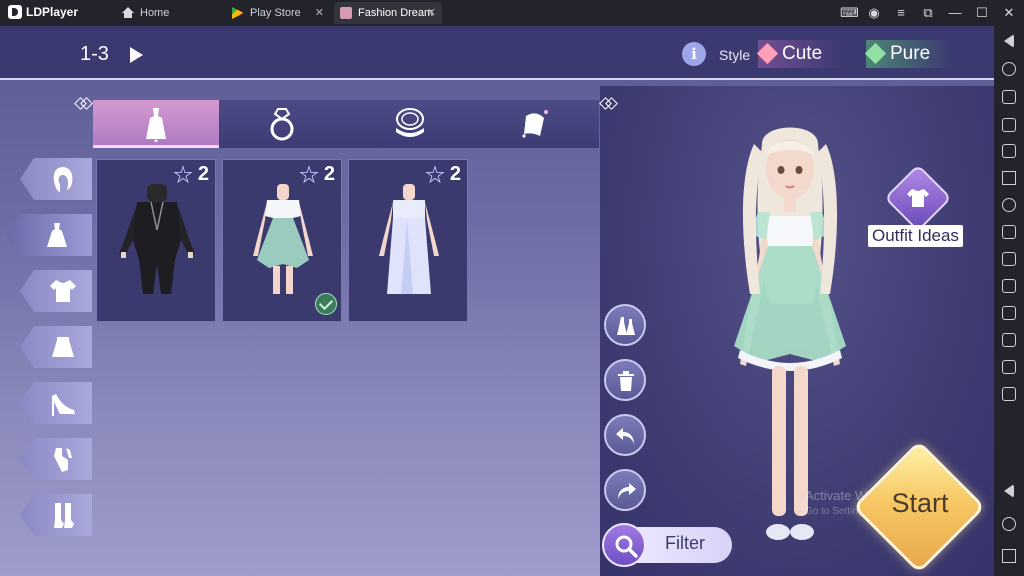 The height and width of the screenshot is (576, 1024). I want to click on delete-button, so click(625, 380).